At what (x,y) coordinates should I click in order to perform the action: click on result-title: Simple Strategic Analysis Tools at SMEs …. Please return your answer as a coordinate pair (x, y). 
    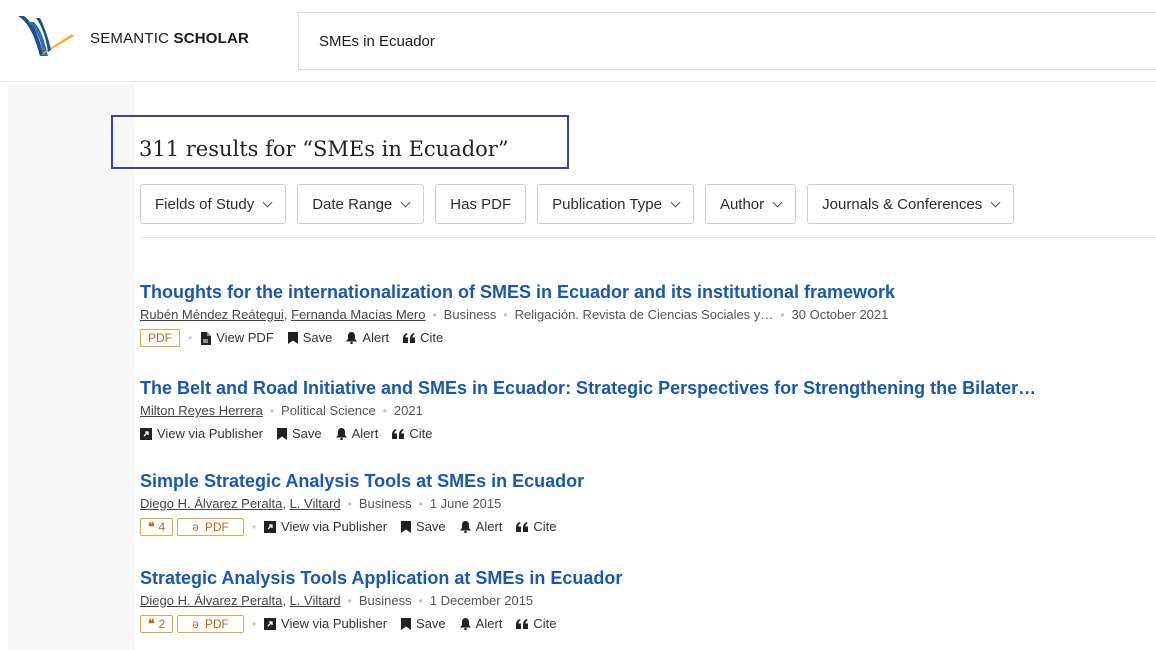
    Looking at the image, I should click on (362, 481).